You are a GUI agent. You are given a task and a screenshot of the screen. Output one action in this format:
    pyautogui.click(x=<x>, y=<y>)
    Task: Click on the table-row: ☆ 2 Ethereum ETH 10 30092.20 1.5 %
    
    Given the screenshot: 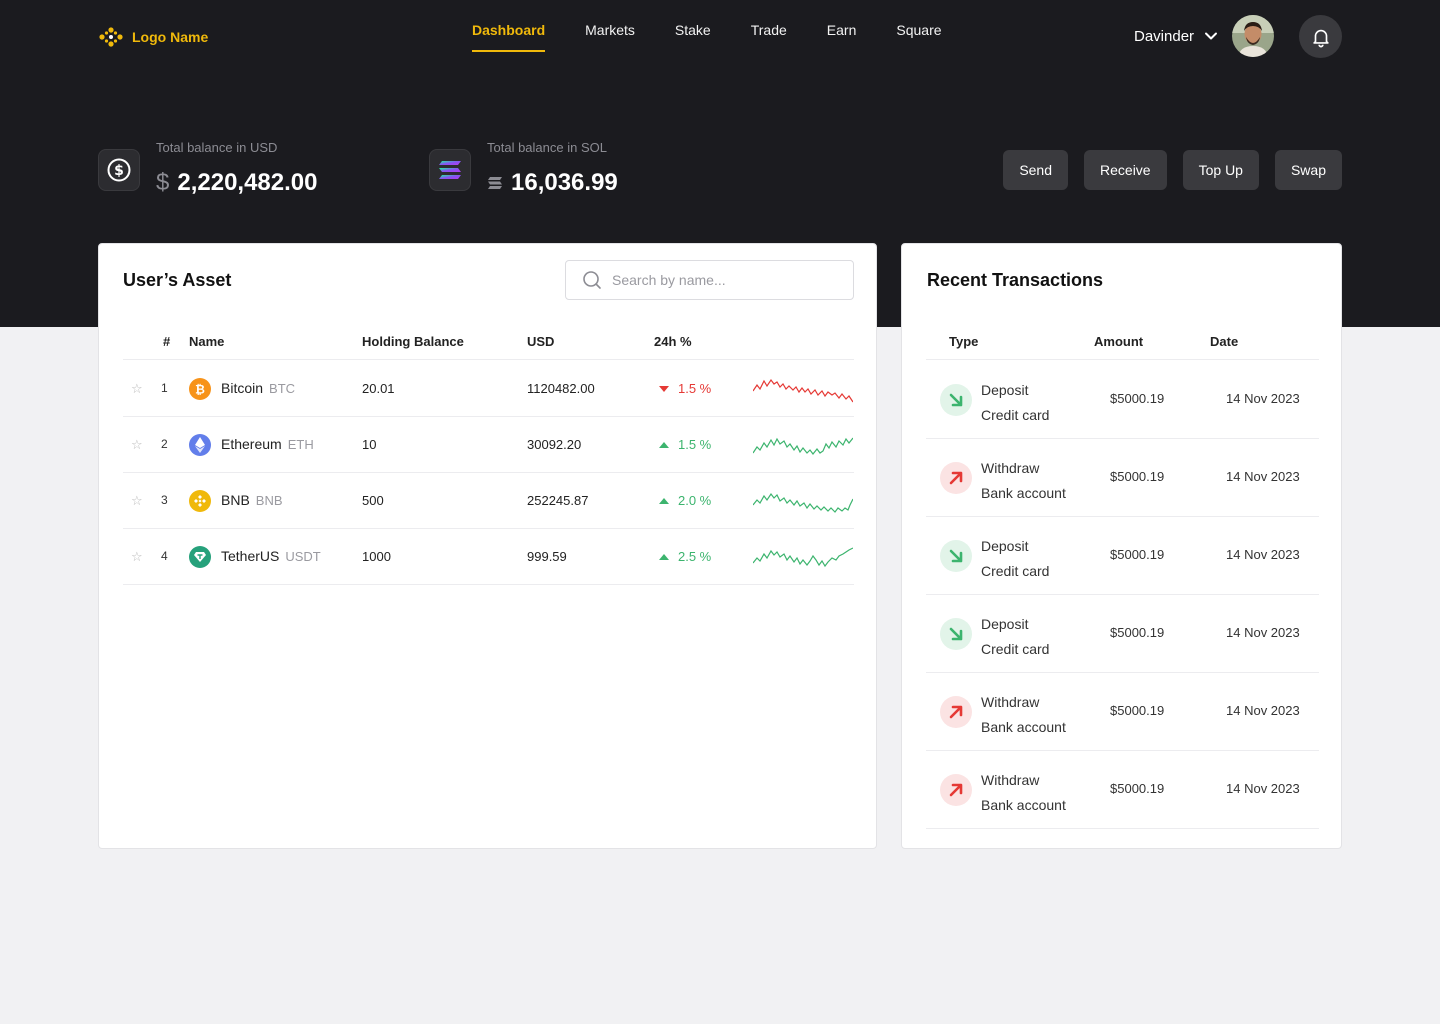 What is the action you would take?
    pyautogui.click(x=488, y=445)
    